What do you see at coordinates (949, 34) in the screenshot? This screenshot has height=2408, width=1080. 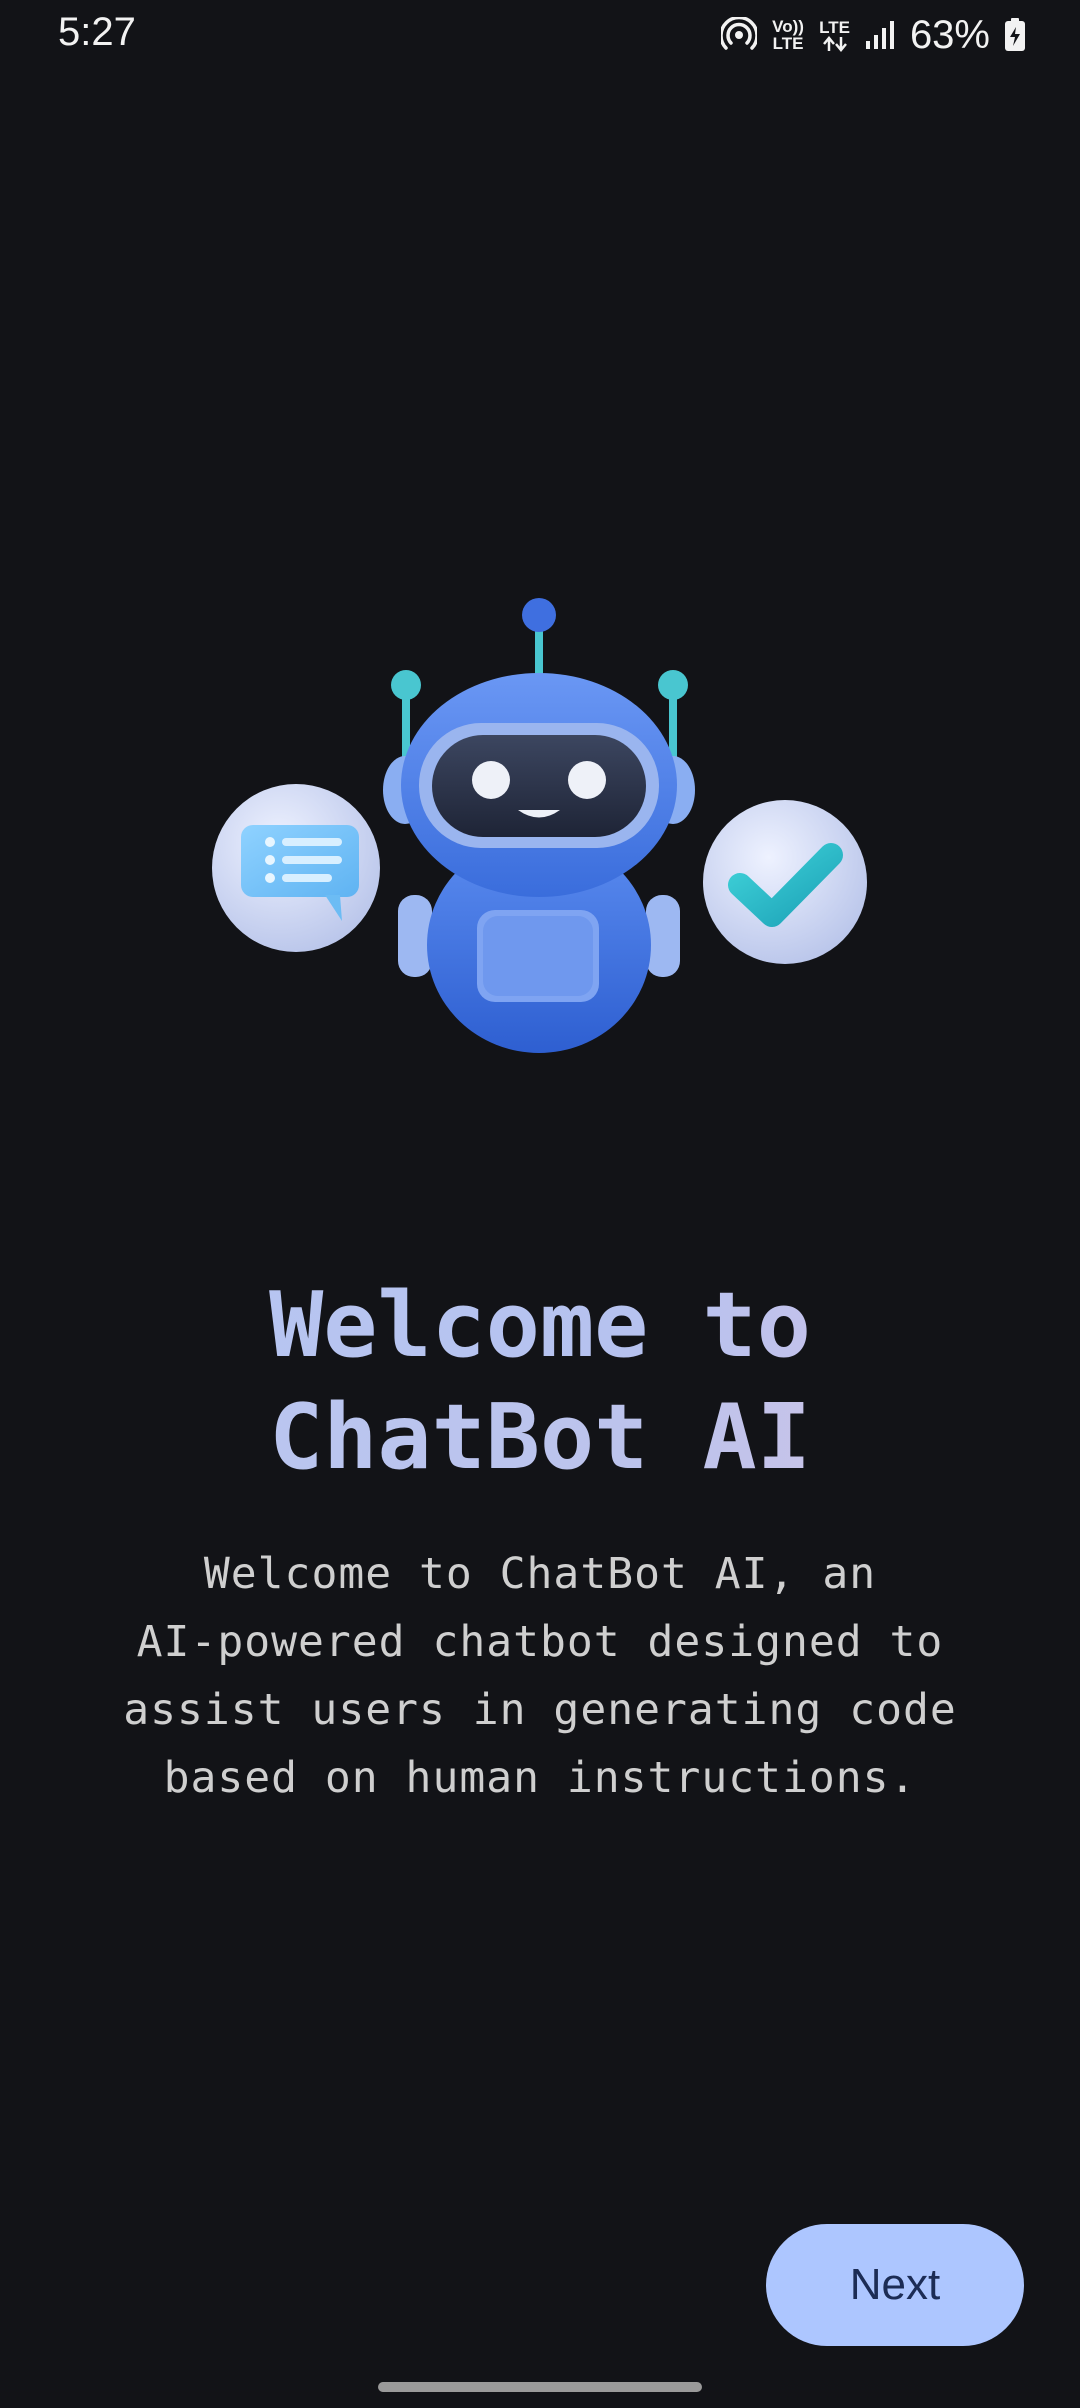 I see `battery-percent: 63%` at bounding box center [949, 34].